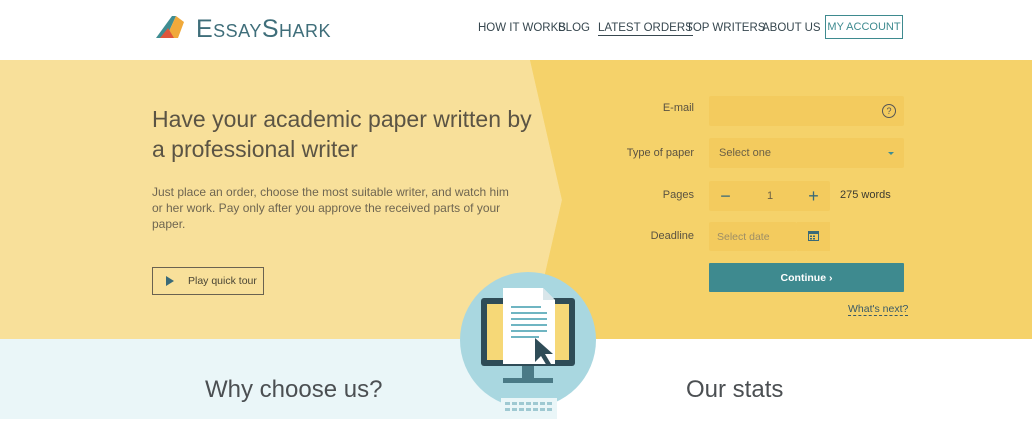 This screenshot has height=424, width=1032. I want to click on paper-type-label: Type of paper, so click(660, 153).